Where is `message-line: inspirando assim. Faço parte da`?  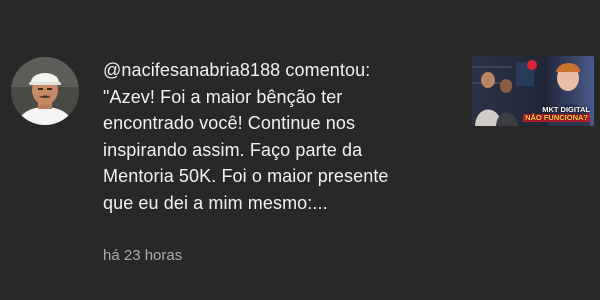 message-line: inspirando assim. Faço parte da is located at coordinates (233, 149).